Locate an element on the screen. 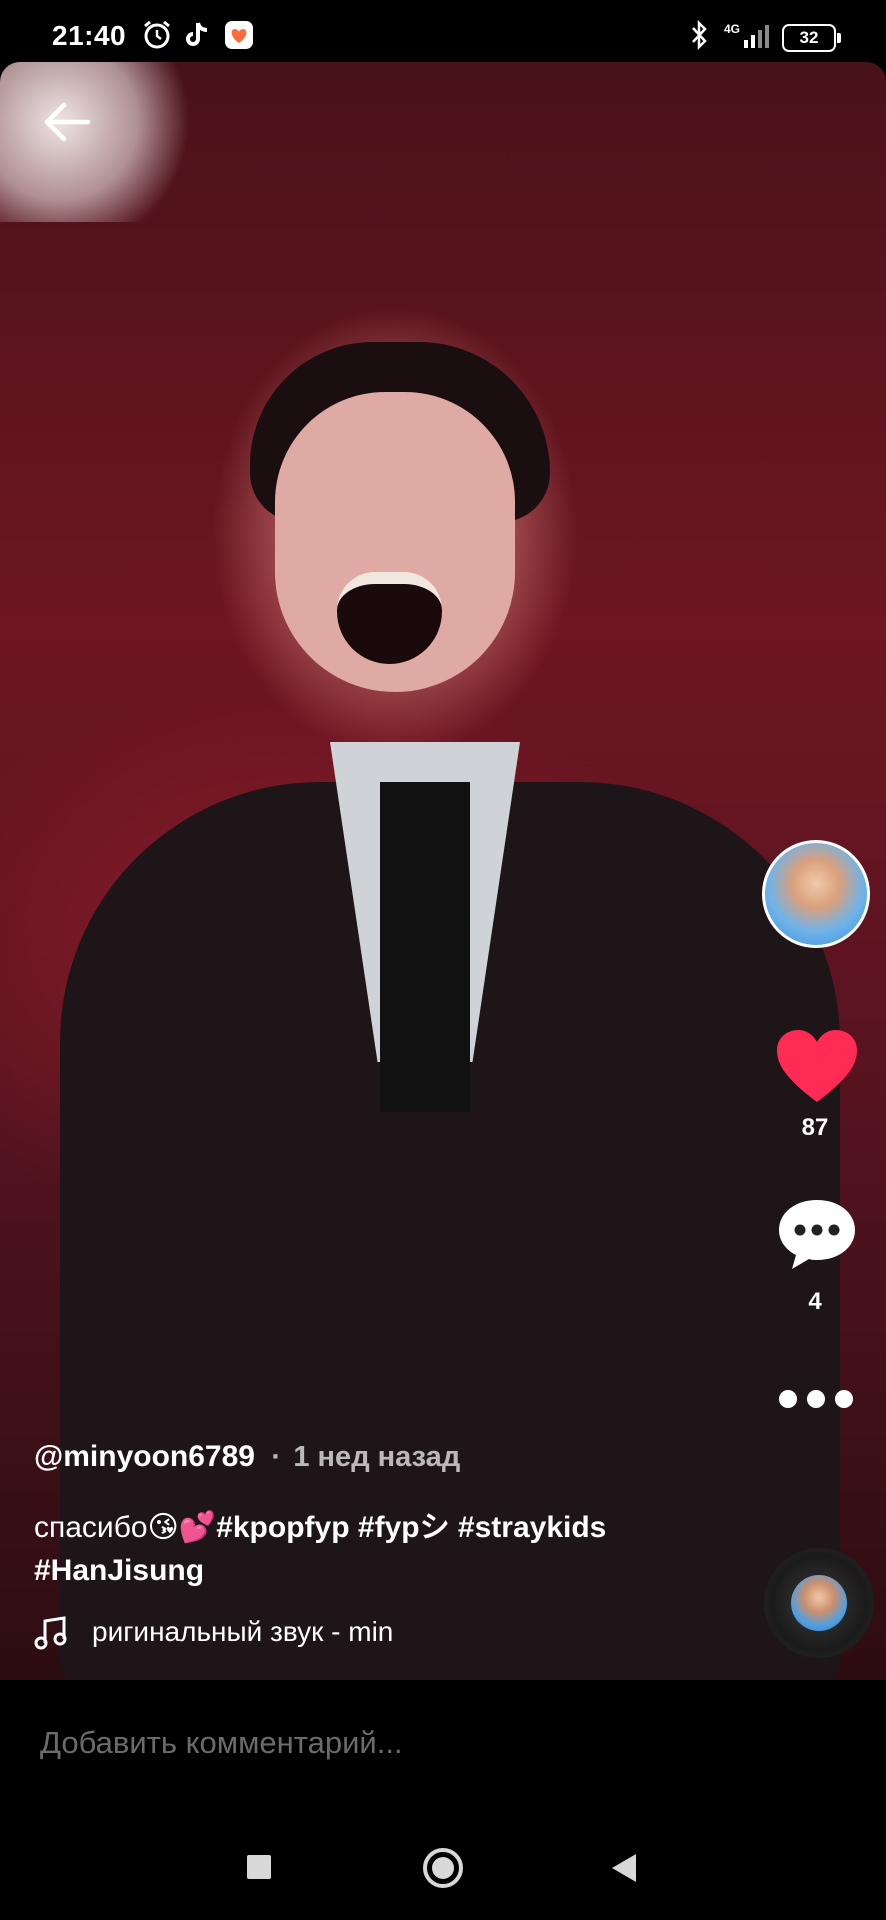 This screenshot has width=886, height=1920. battery-level: 32 is located at coordinates (809, 37).